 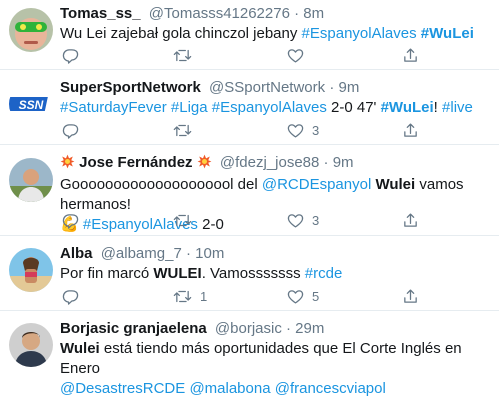 I want to click on tweet-header: Tomas_ss_ @Tomasss41262276 · 8m, so click(x=192, y=13).